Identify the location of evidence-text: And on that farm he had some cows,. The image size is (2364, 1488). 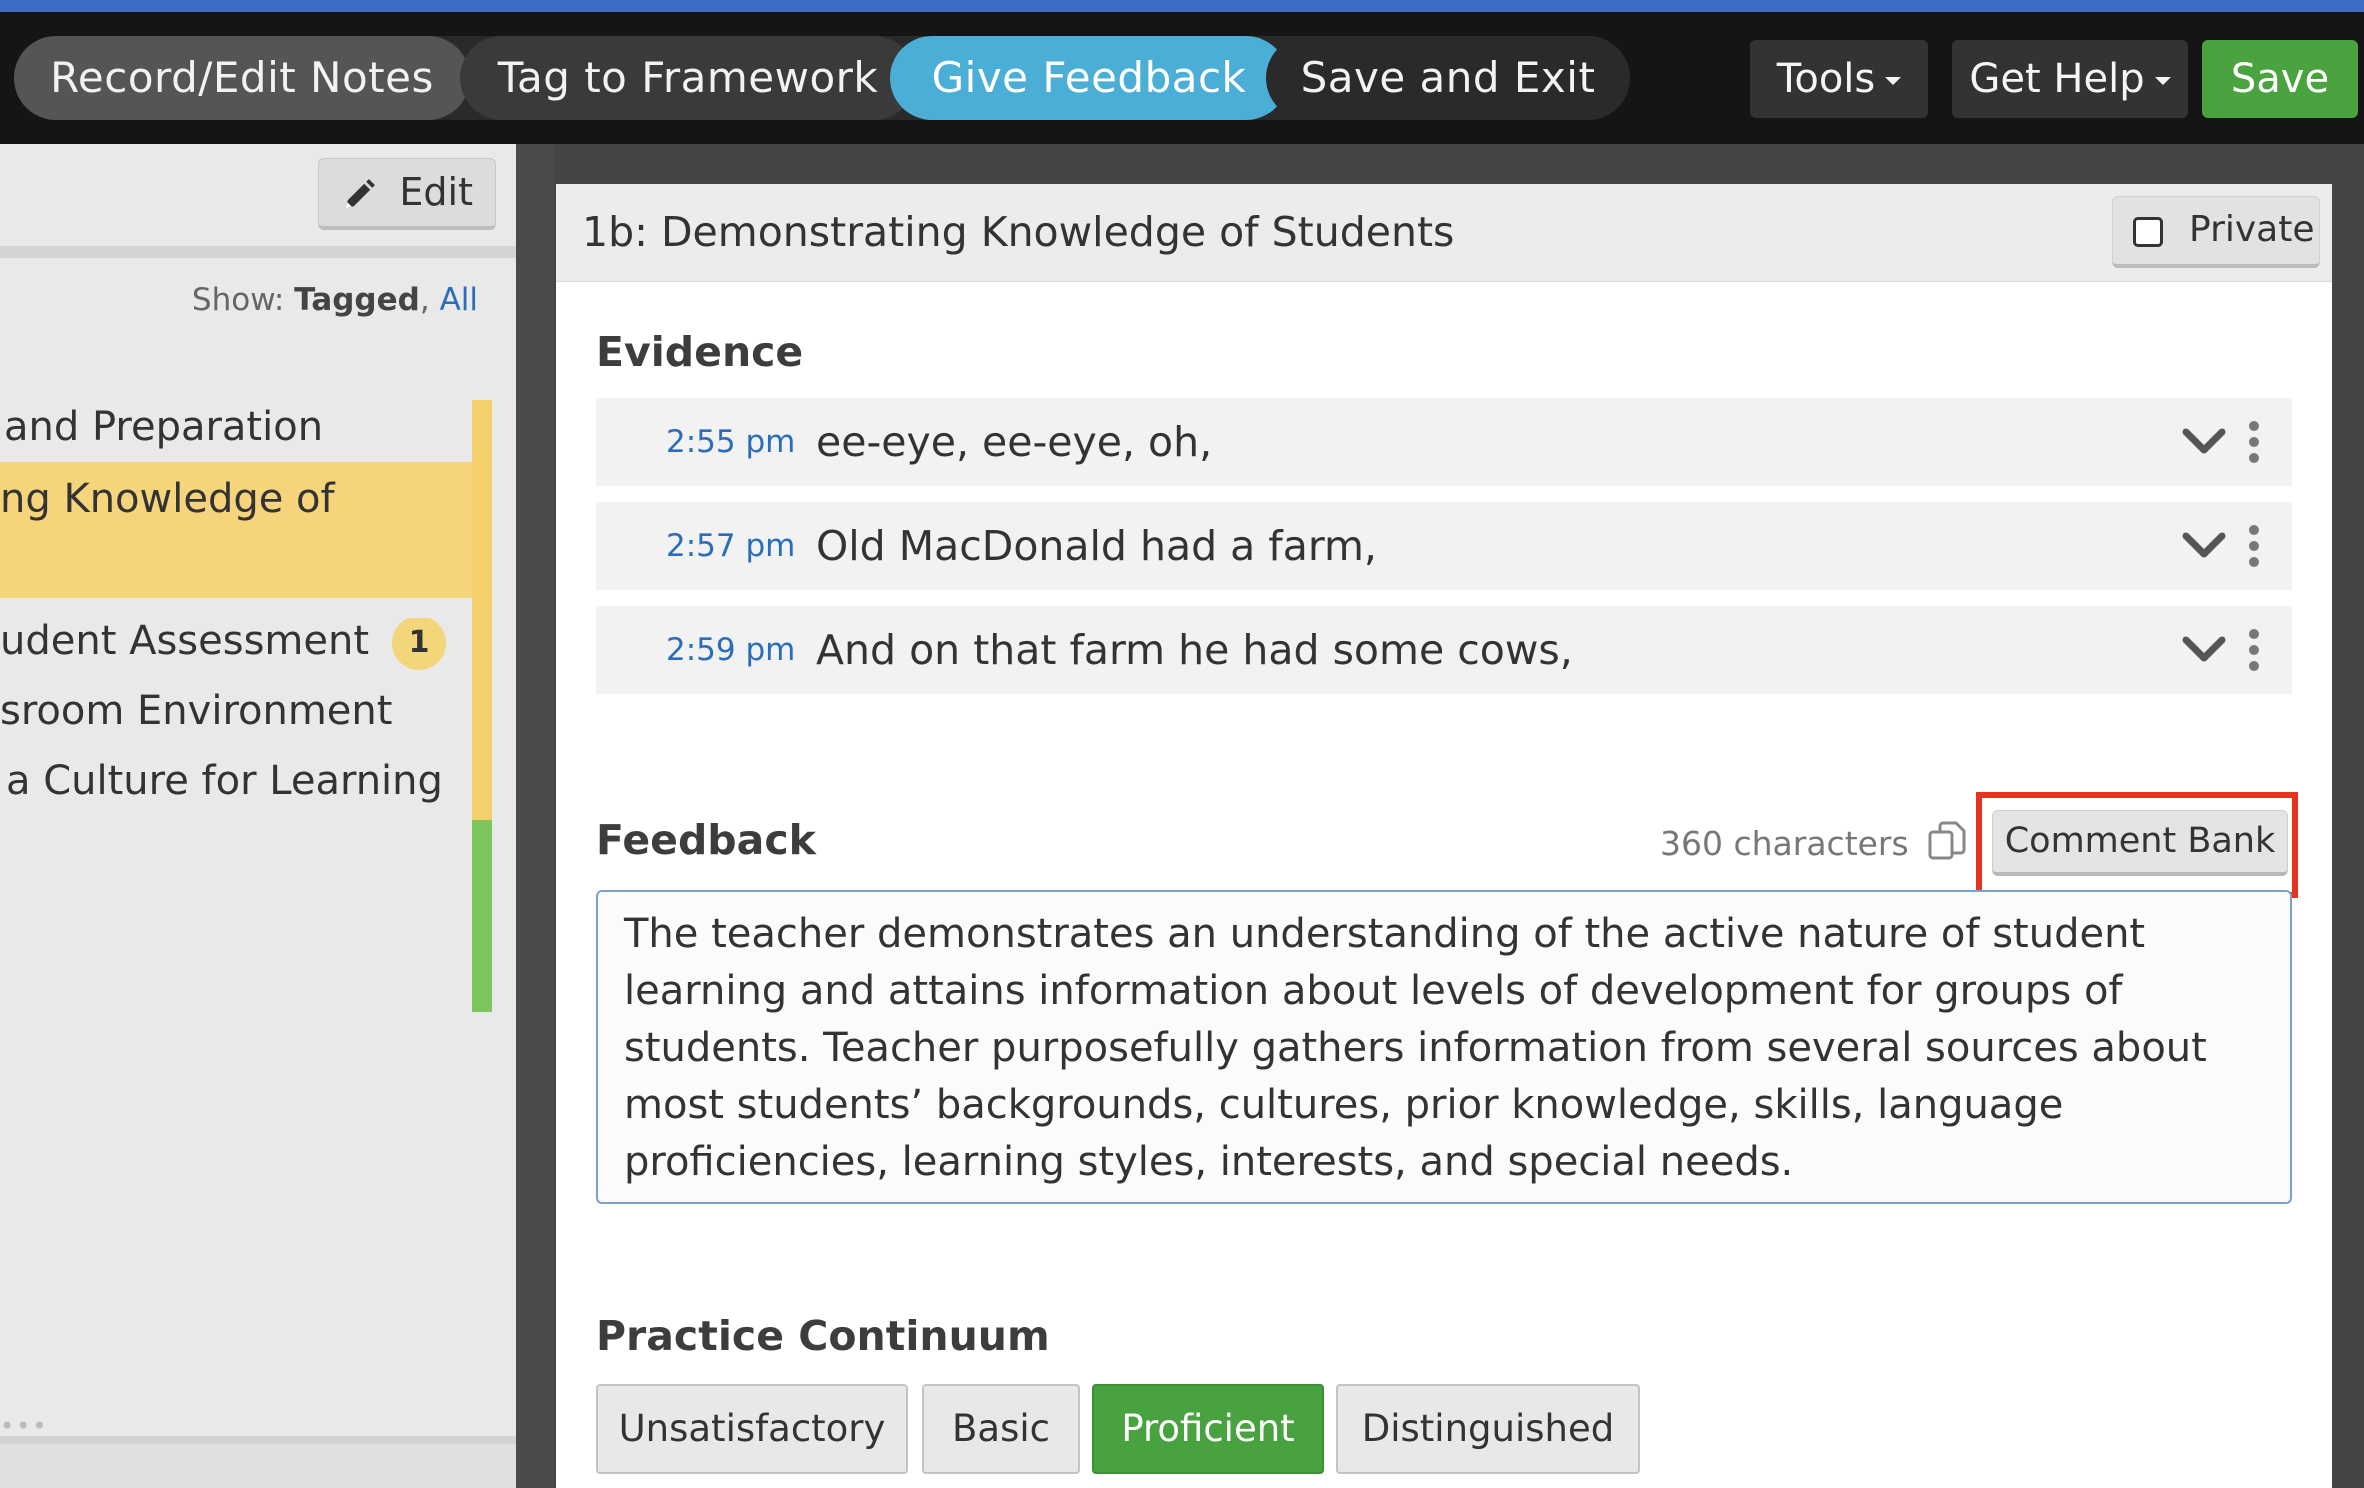
(1194, 650).